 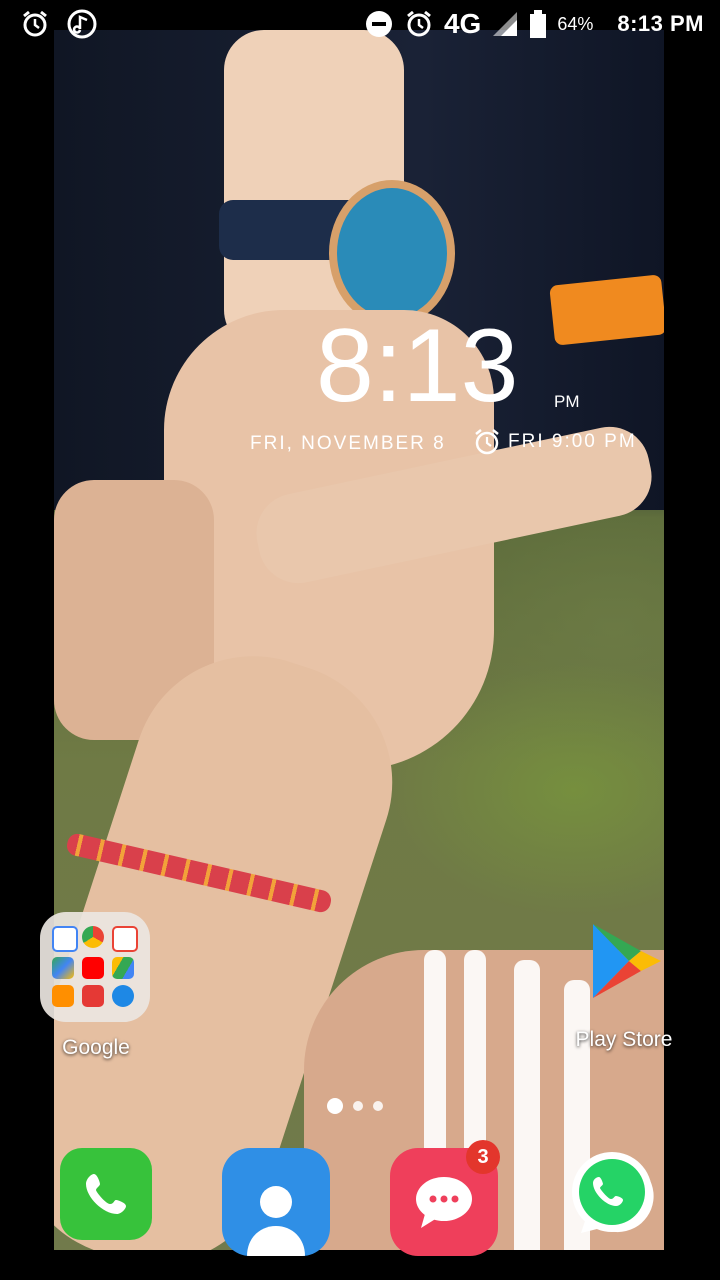 What do you see at coordinates (612, 1194) in the screenshot?
I see `whatsapp-icon` at bounding box center [612, 1194].